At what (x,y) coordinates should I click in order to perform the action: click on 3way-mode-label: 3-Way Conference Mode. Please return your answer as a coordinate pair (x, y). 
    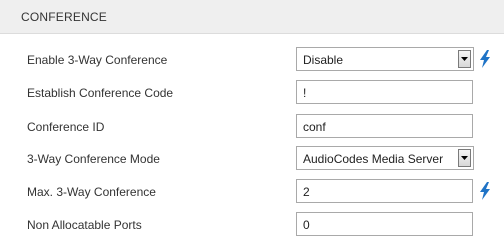
    Looking at the image, I should click on (93, 159).